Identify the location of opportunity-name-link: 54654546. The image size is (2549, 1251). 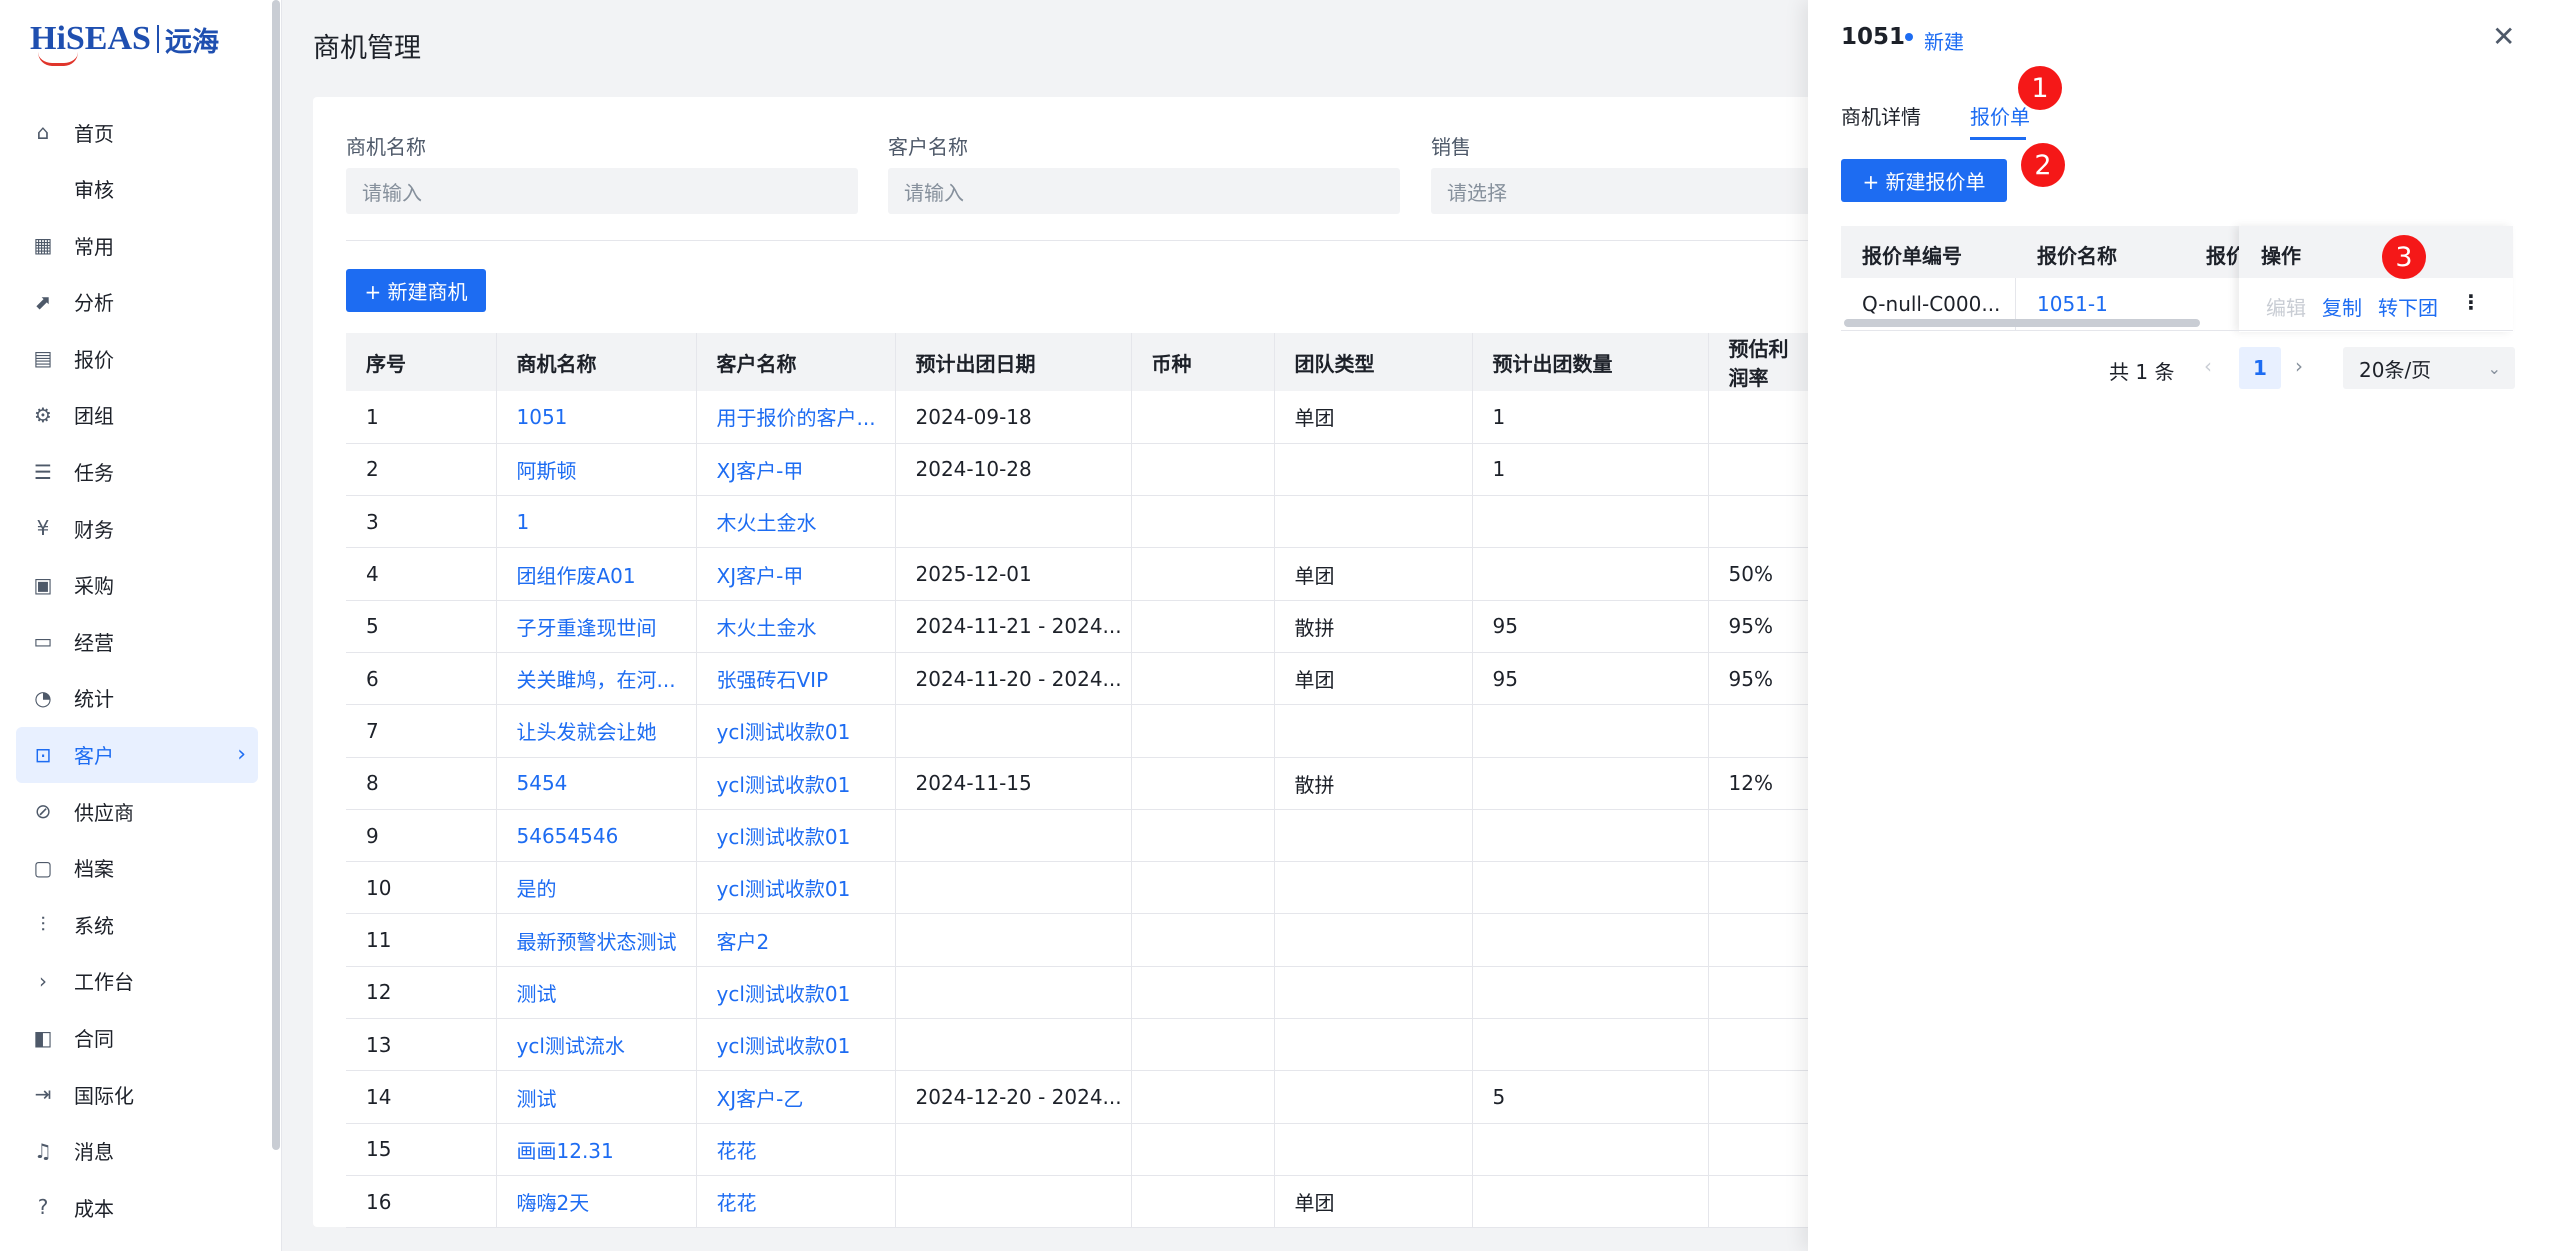
(596, 836).